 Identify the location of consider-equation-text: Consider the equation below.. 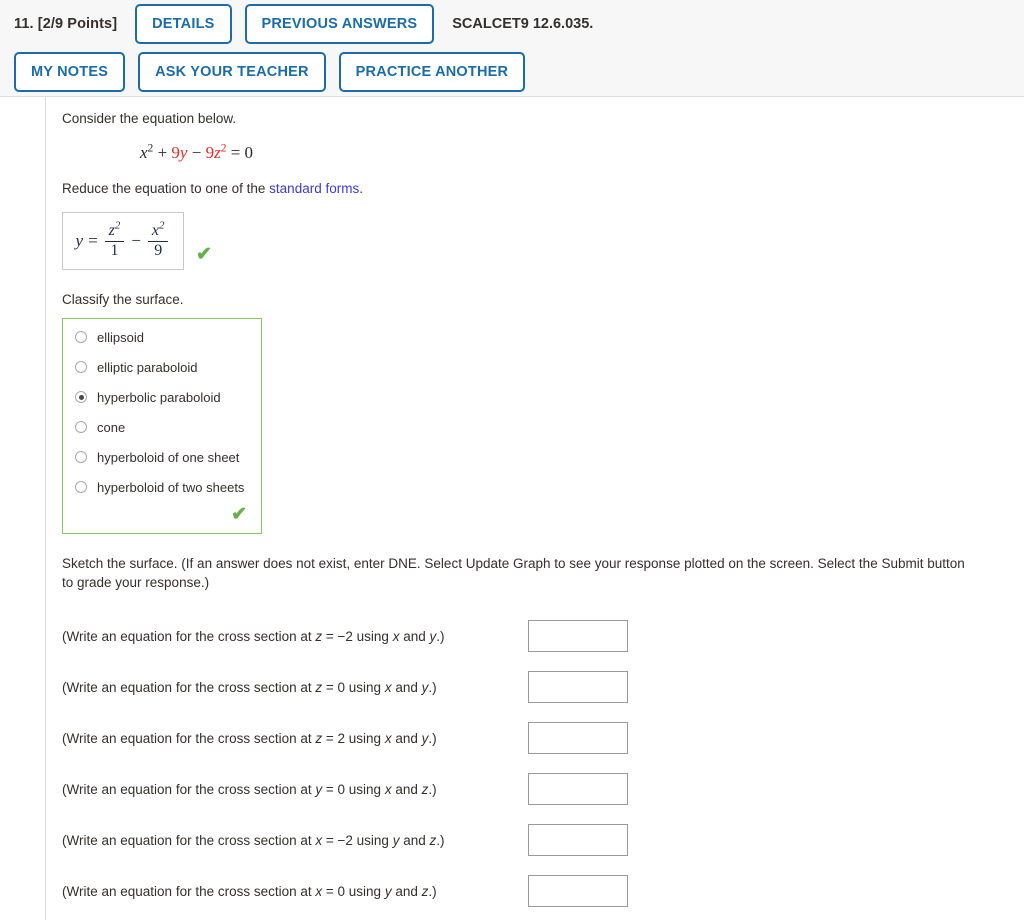
(149, 118).